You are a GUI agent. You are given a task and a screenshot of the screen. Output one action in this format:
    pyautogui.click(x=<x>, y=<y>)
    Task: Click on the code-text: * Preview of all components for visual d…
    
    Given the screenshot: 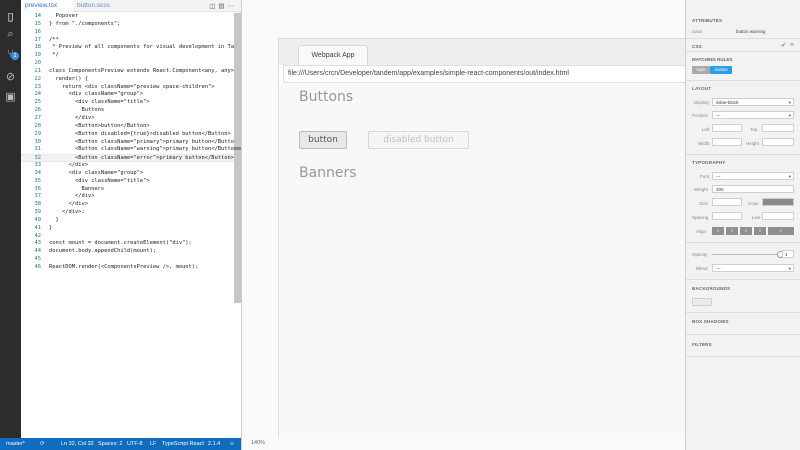 What is the action you would take?
    pyautogui.click(x=145, y=48)
    